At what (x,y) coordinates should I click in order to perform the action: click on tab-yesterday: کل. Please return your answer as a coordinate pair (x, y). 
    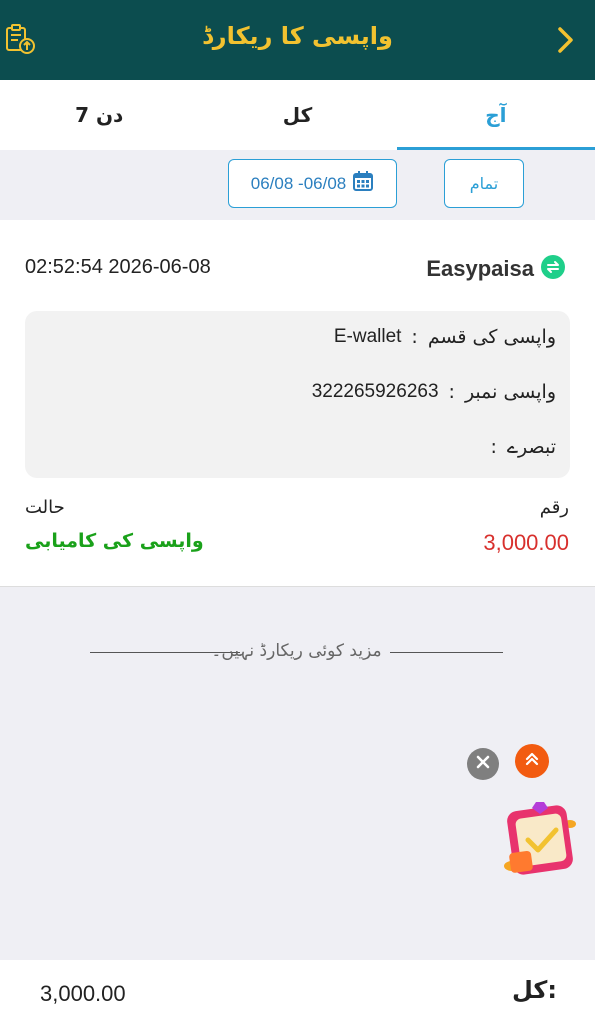
    Looking at the image, I should click on (297, 115).